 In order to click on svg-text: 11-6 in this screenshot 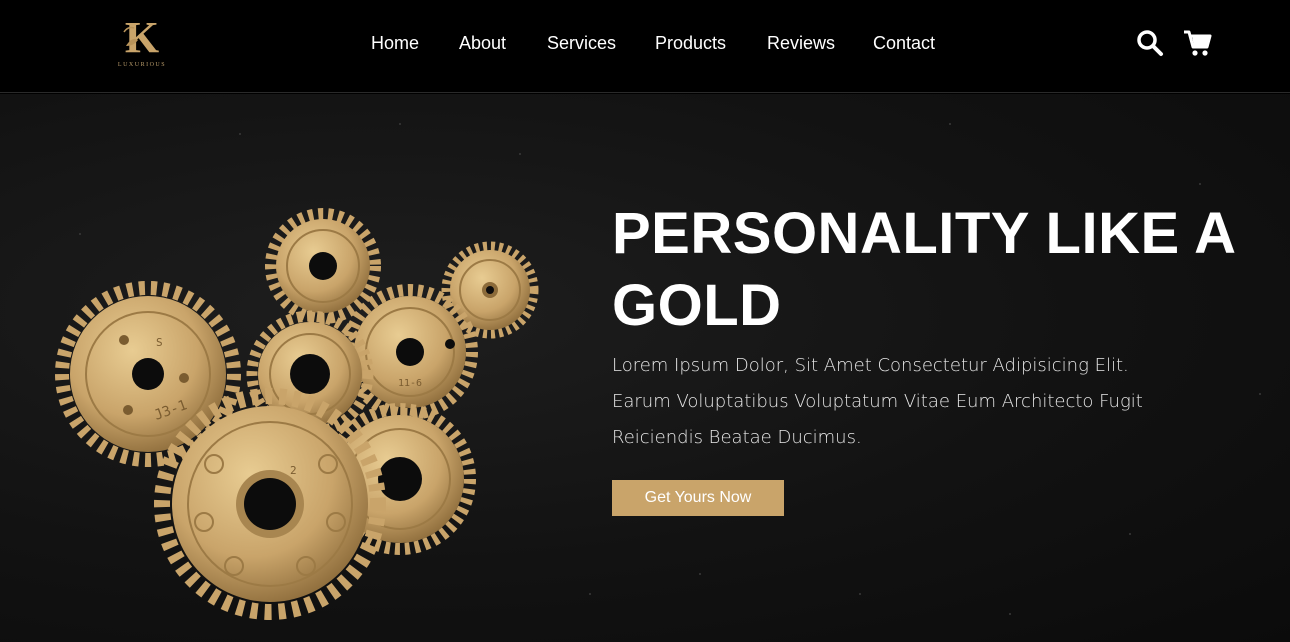, I will do `click(410, 383)`.